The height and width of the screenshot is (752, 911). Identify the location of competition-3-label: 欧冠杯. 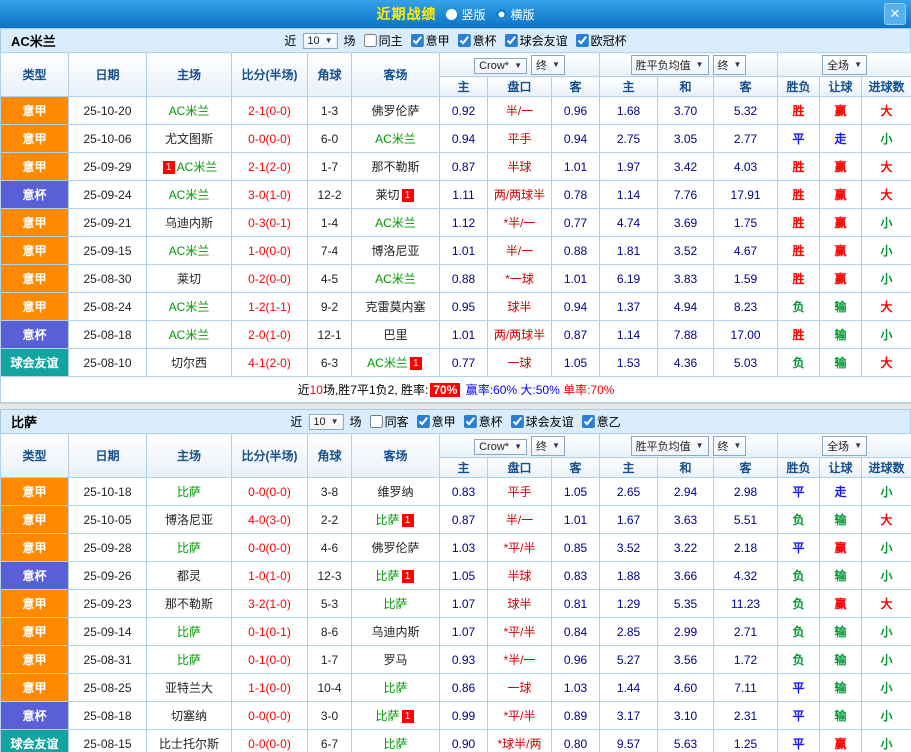
(599, 40).